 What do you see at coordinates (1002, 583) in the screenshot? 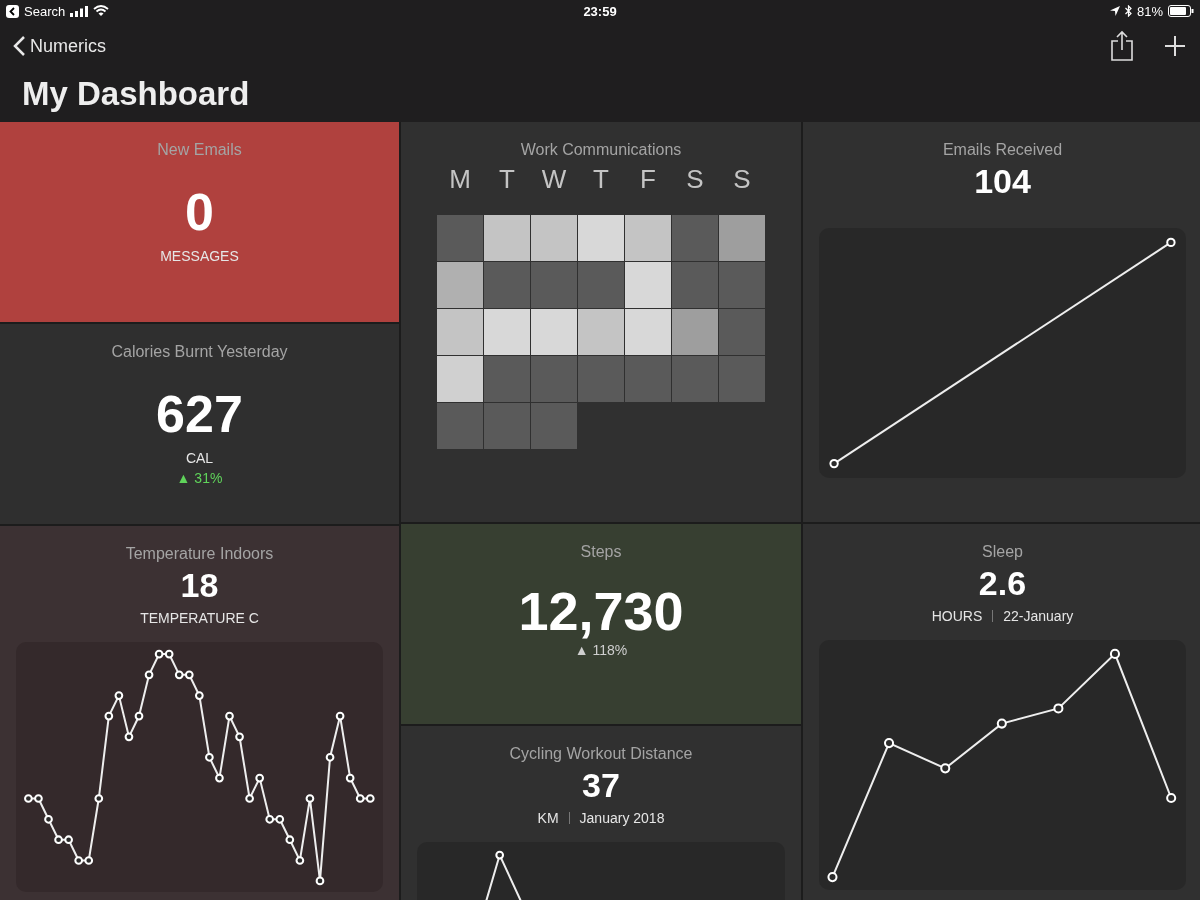
I see `metric-value: 2.6` at bounding box center [1002, 583].